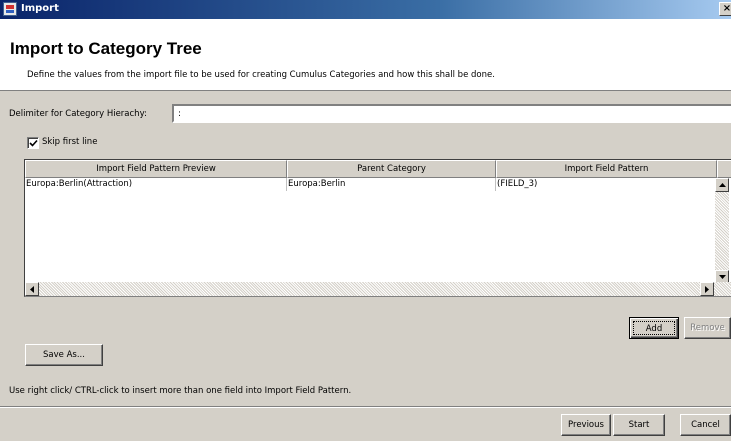 Image resolution: width=731 pixels, height=441 pixels. Describe the element at coordinates (378, 289) in the screenshot. I see `horizontal-scrollbar` at that location.